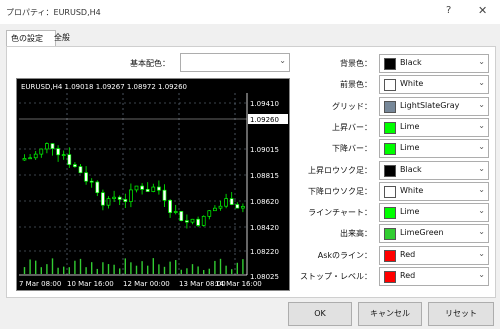 This screenshot has width=500, height=329. What do you see at coordinates (352, 127) in the screenshot?
I see `setting-label: 上昇バー：` at bounding box center [352, 127].